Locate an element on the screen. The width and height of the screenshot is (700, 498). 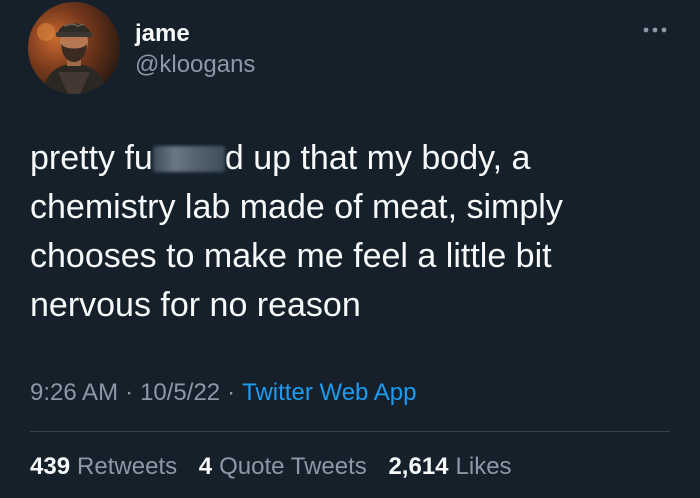
more-options-button is located at coordinates (655, 30).